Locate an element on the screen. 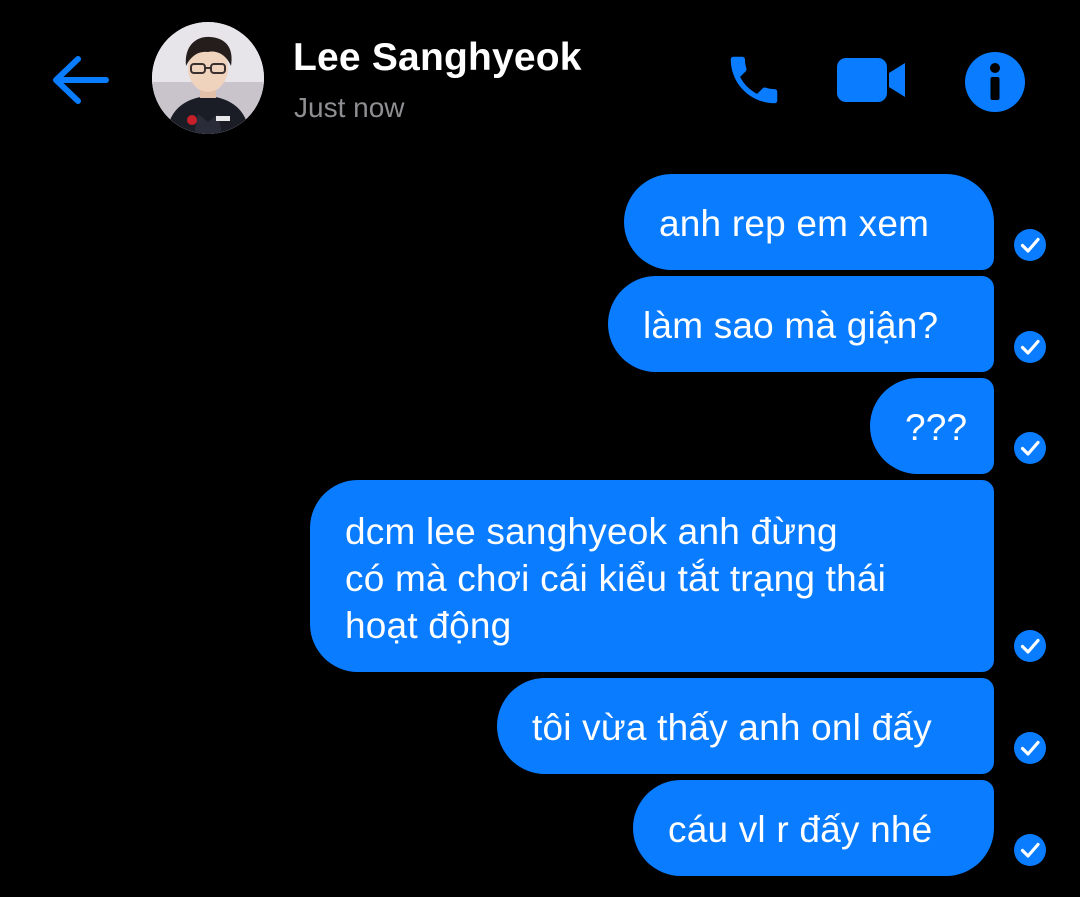 The image size is (1080, 897). info-button is located at coordinates (995, 82).